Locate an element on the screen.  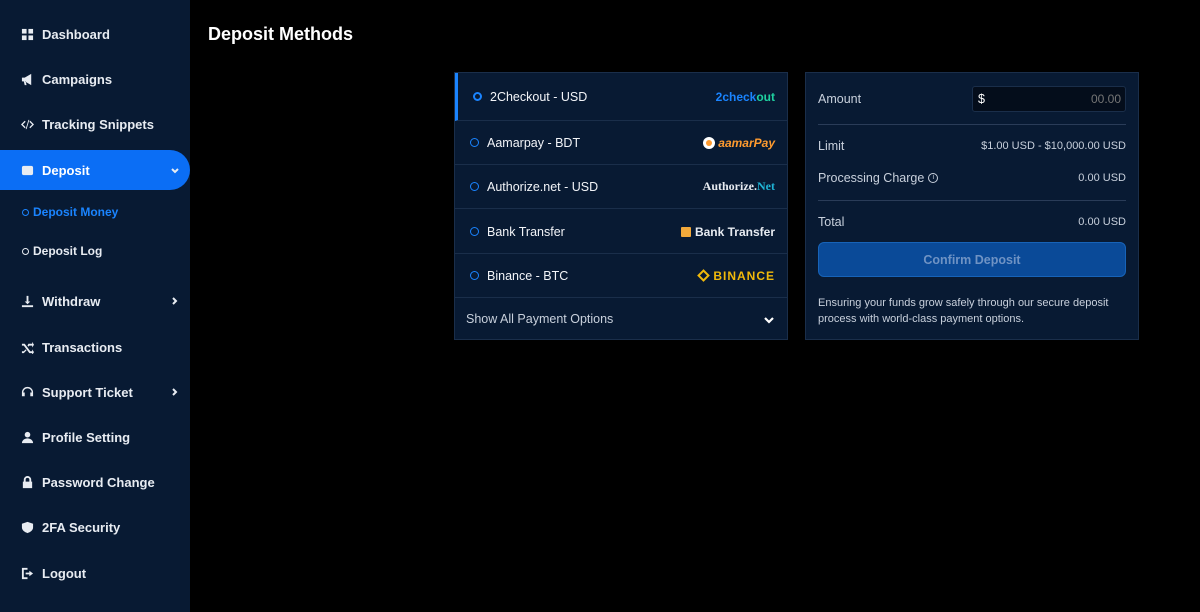
sidebar-item-profile-setting: Profile Setting is located at coordinates (95, 437).